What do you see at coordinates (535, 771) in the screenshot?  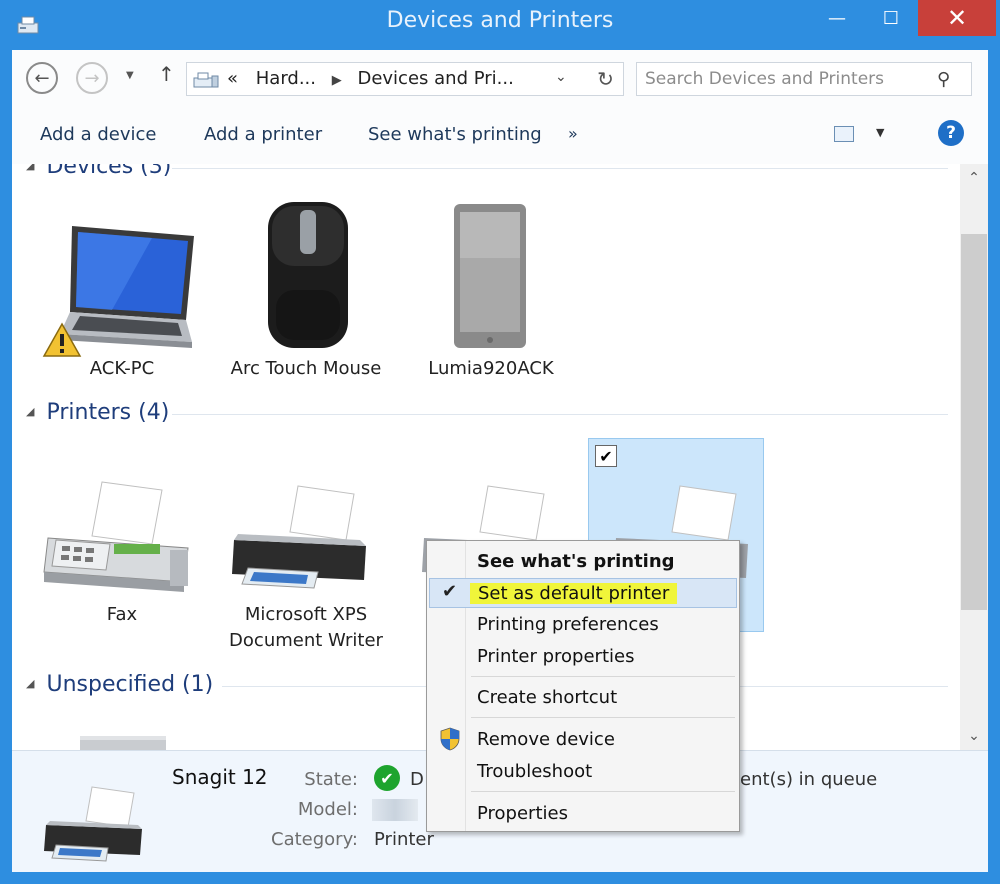 I see `menu-item-label: Troubleshoot` at bounding box center [535, 771].